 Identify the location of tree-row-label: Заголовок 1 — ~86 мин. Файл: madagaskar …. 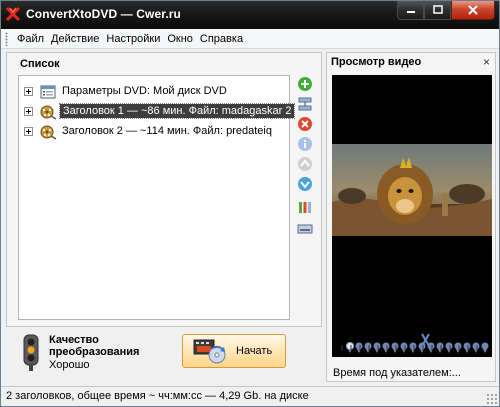
(177, 111).